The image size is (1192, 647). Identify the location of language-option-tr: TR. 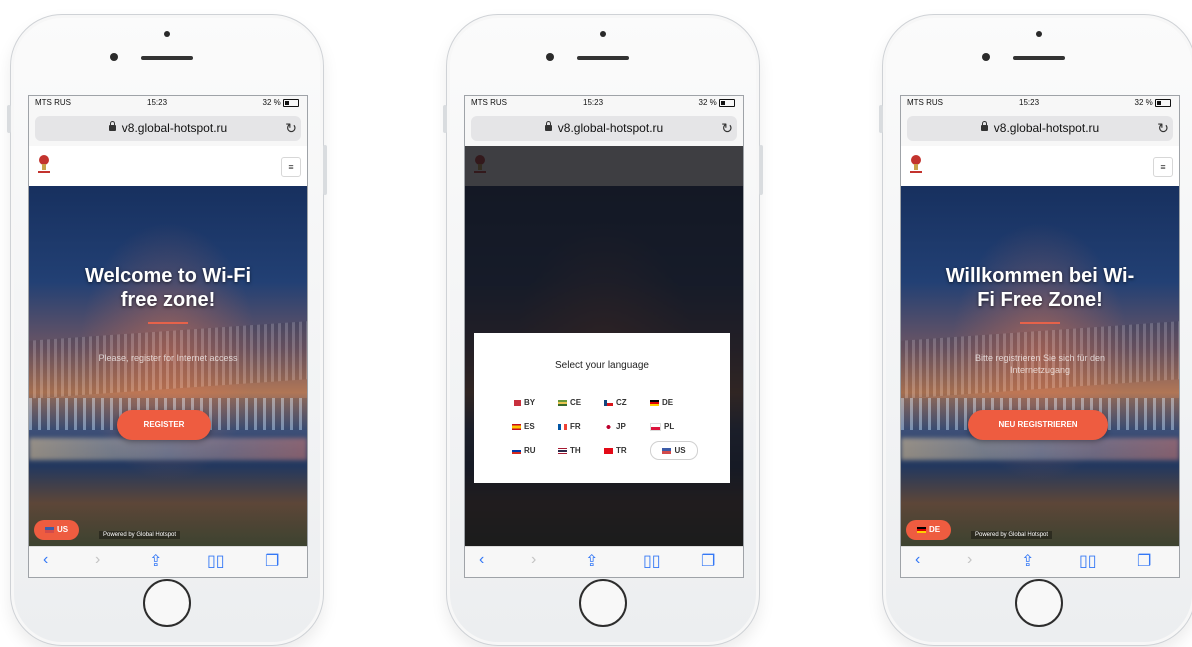
(627, 450).